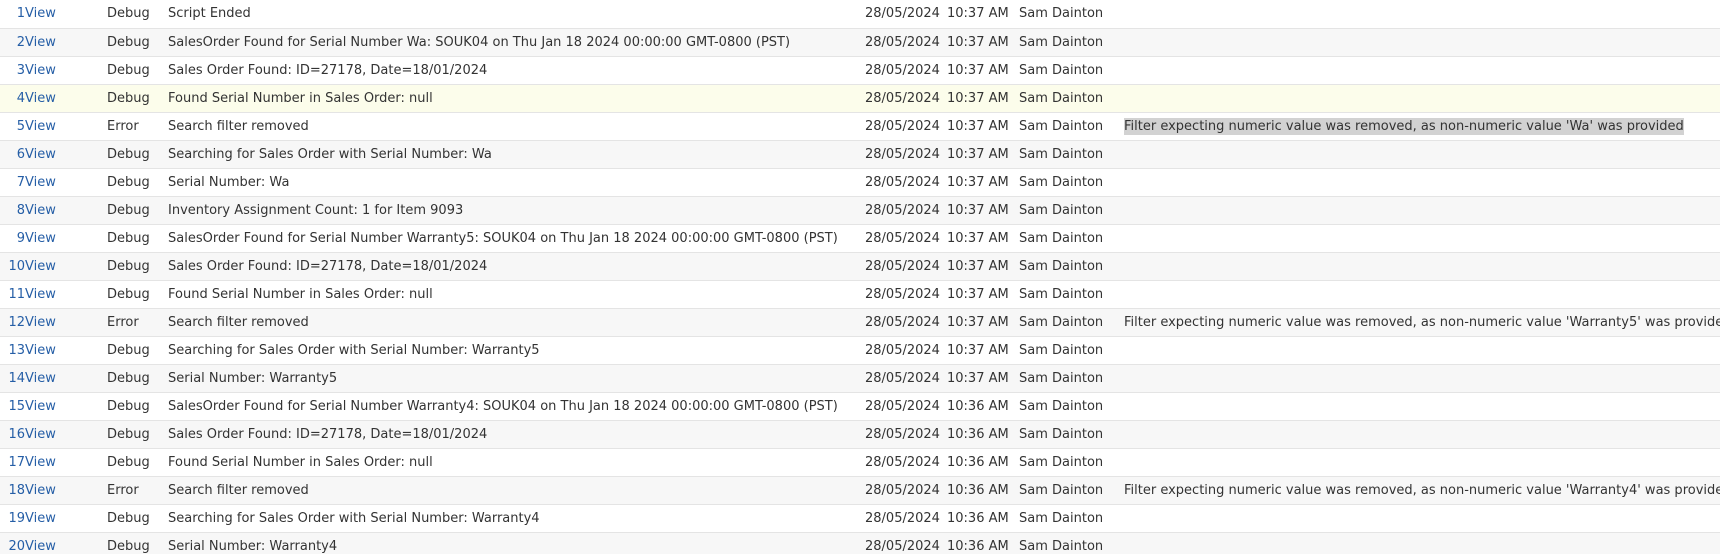 The height and width of the screenshot is (554, 1720). I want to click on row-number: 7, so click(20, 182).